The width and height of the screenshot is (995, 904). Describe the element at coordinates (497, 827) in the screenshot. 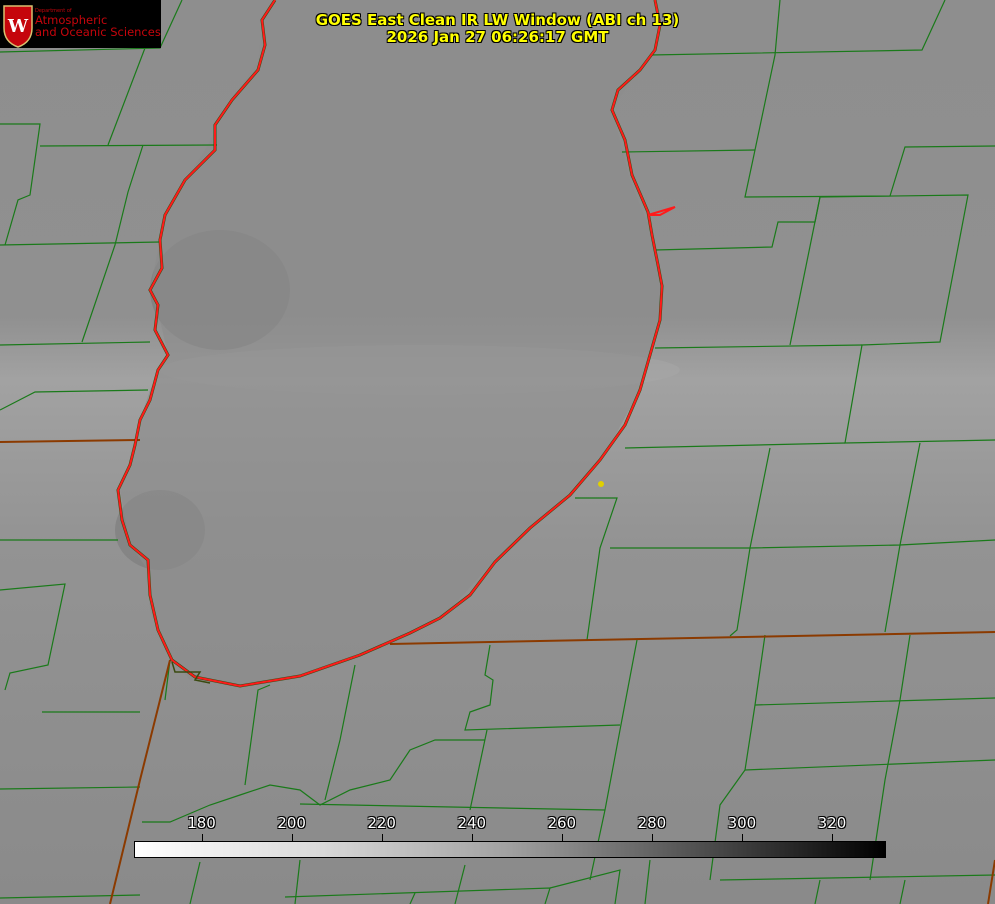

I see `colorbar-tick-labels: 180 200 220 240 260 280 300 320` at that location.